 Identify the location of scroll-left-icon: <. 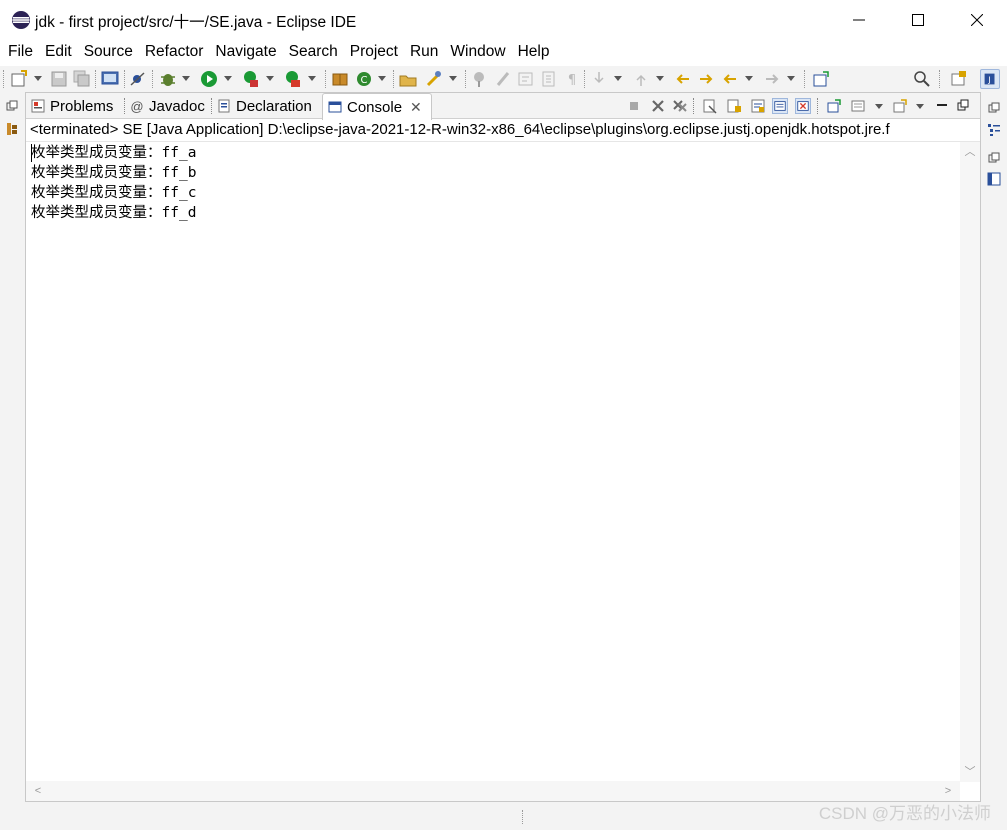
(38, 791).